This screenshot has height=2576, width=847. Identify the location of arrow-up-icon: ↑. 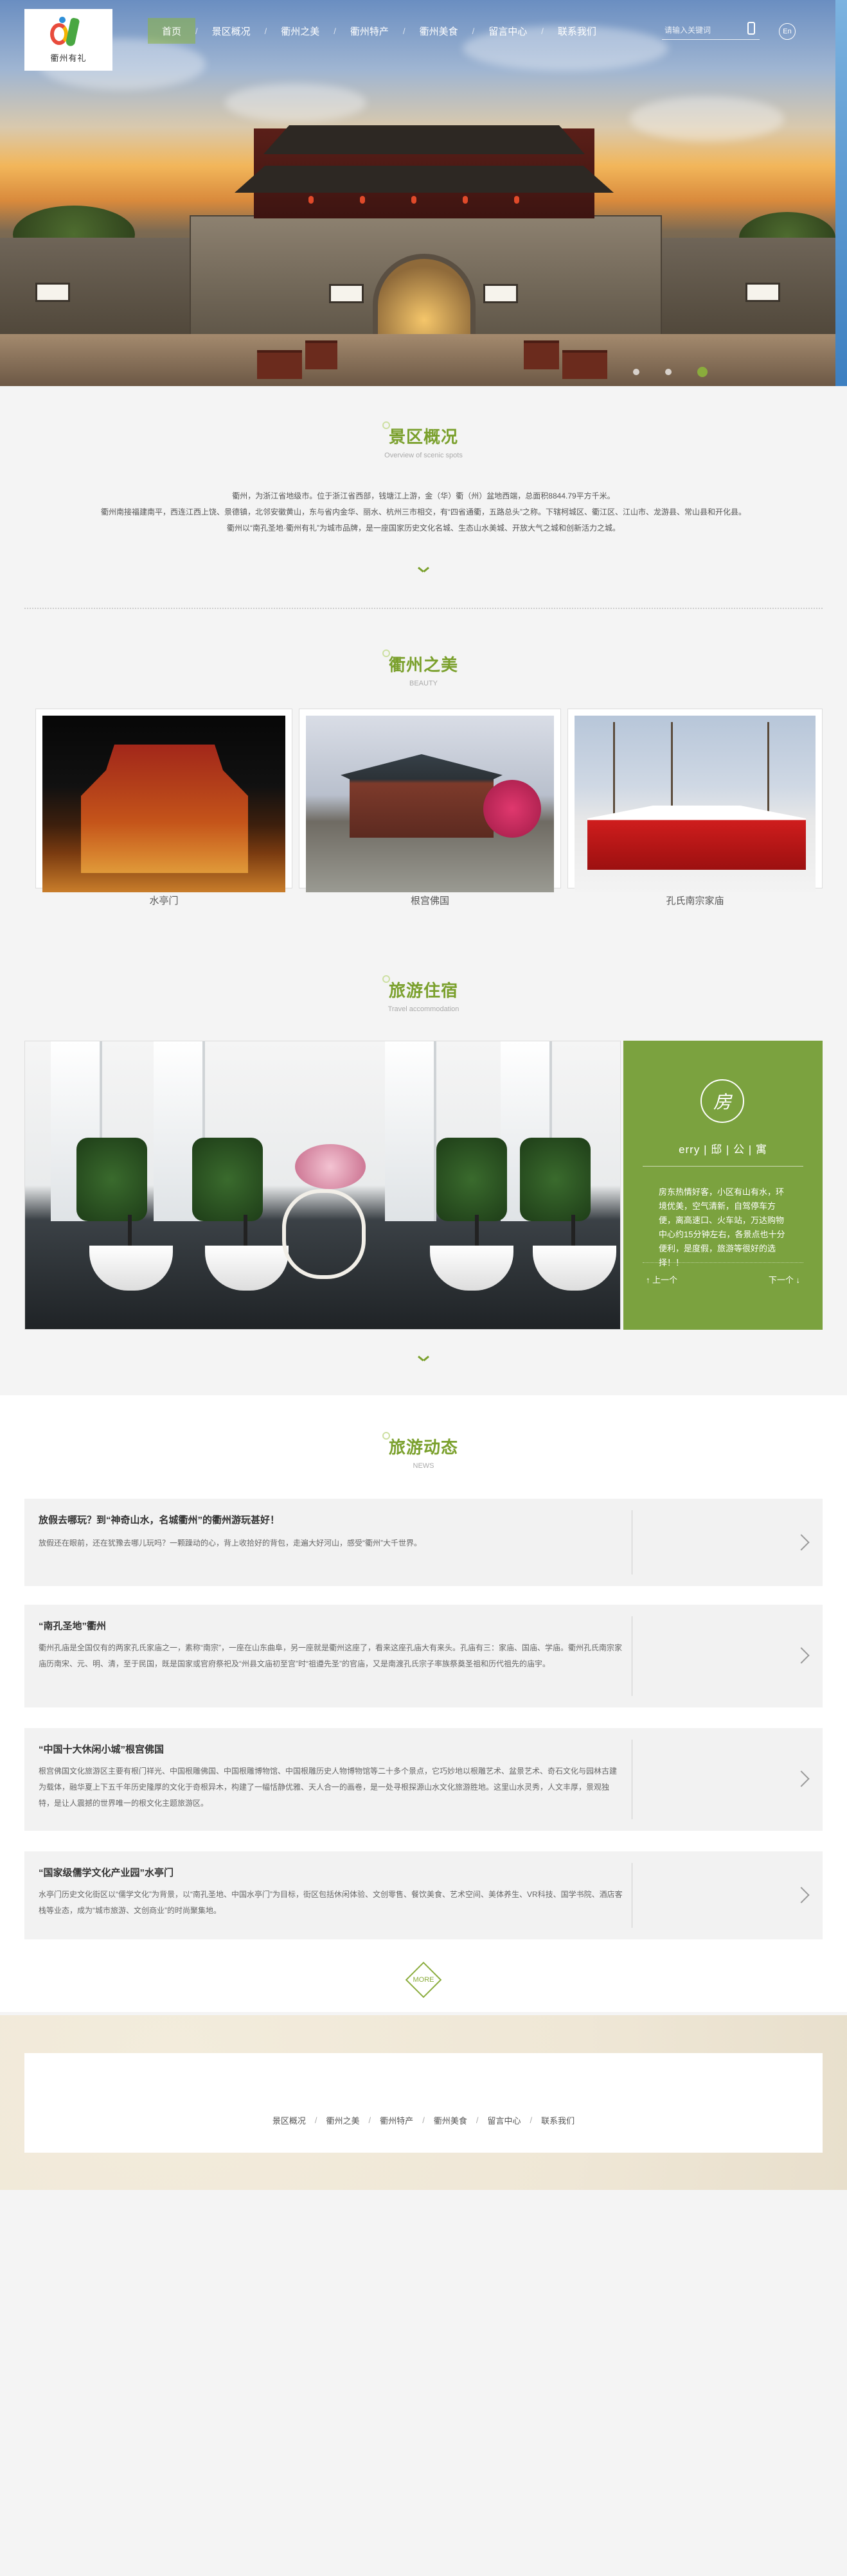
(648, 1280).